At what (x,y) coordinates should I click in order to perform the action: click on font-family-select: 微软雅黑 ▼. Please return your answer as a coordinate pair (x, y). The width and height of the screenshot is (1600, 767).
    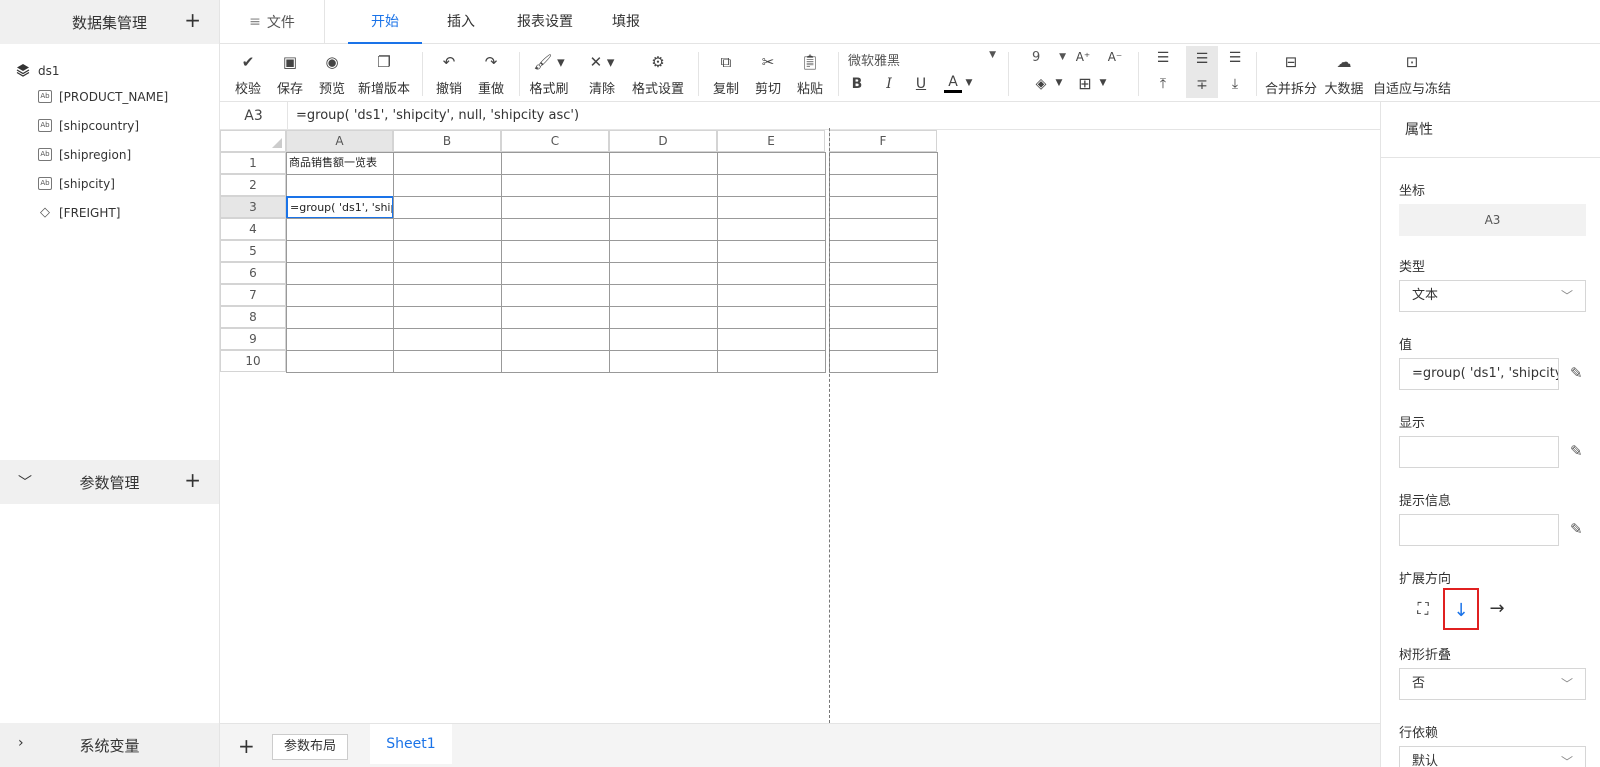
    Looking at the image, I should click on (923, 60).